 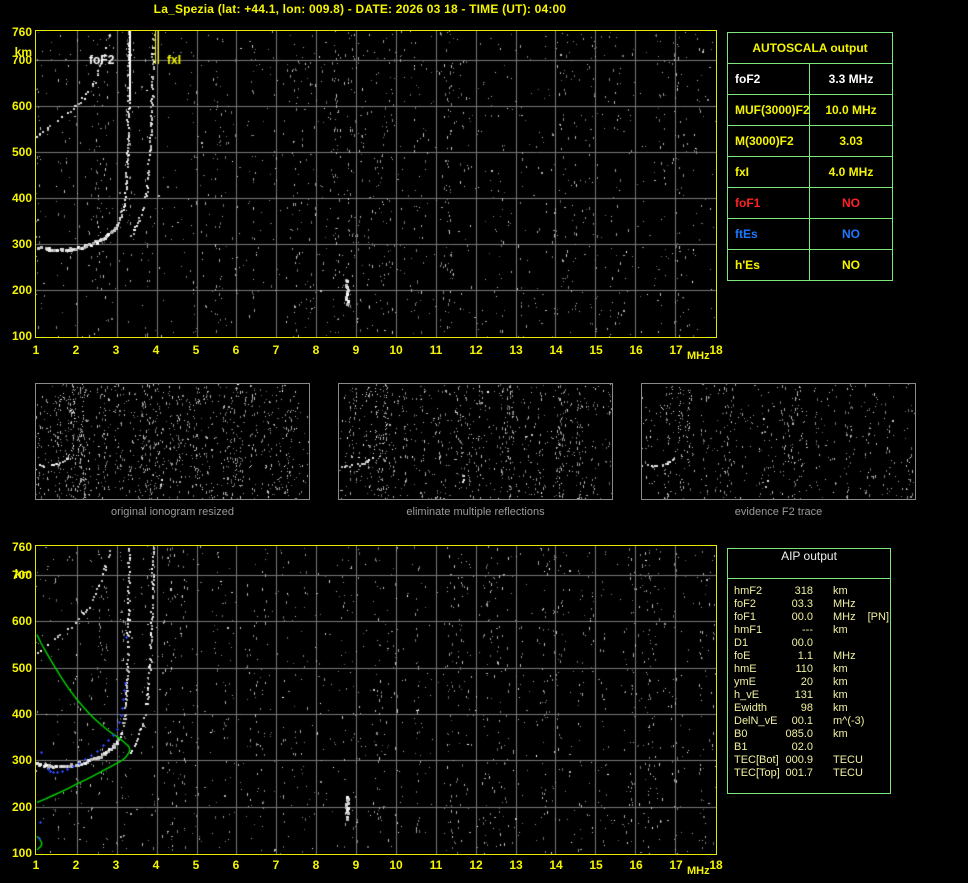 I want to click on y-tick-600-top: 600, so click(x=21, y=106).